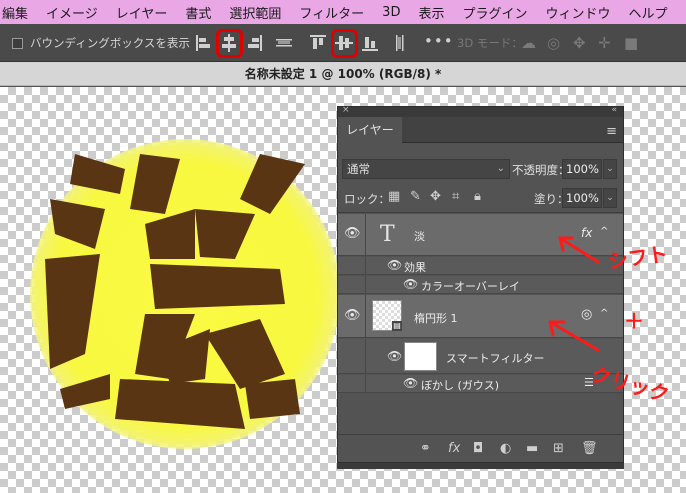 The image size is (686, 493). Describe the element at coordinates (480, 212) in the screenshot. I see `panel-divider` at that location.